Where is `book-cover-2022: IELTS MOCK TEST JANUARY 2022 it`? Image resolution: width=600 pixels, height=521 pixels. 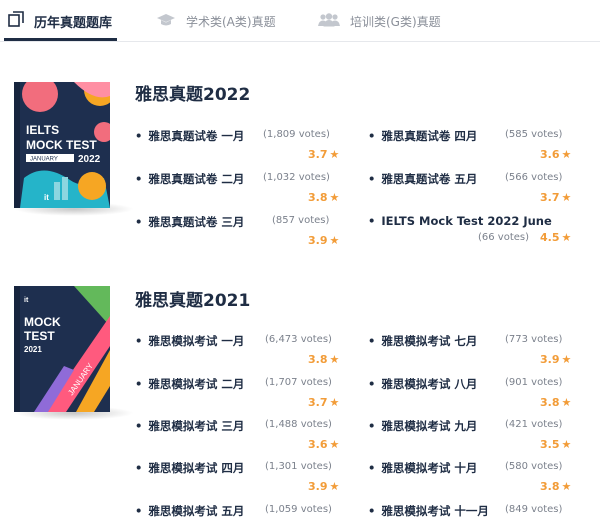
book-cover-2022: IELTS MOCK TEST JANUARY 2022 it is located at coordinates (74, 149).